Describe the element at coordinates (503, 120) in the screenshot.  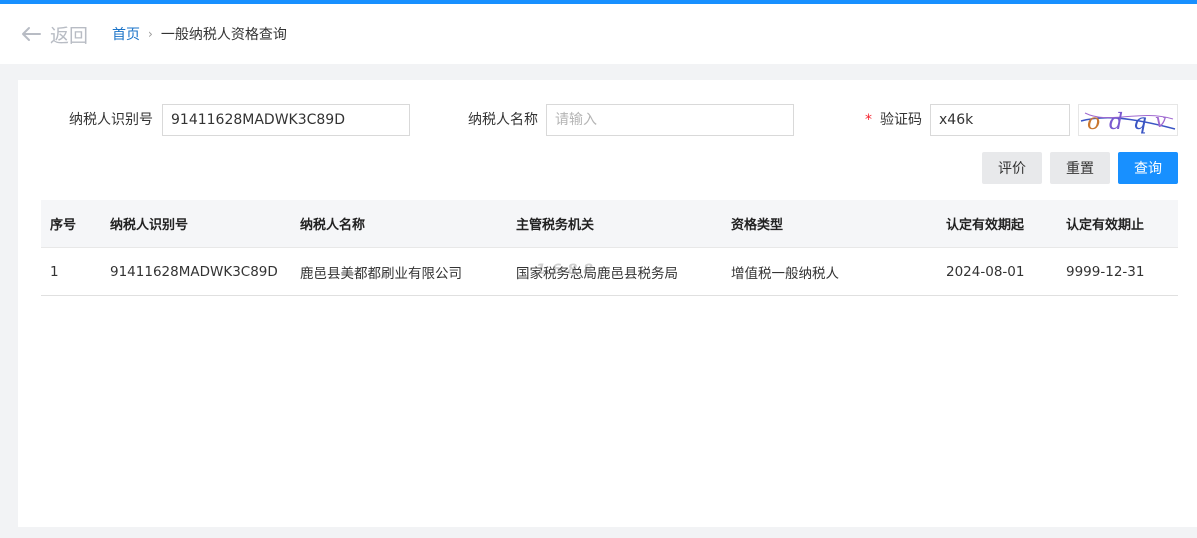
I see `taxpayer-name-label: 纳税人名称` at that location.